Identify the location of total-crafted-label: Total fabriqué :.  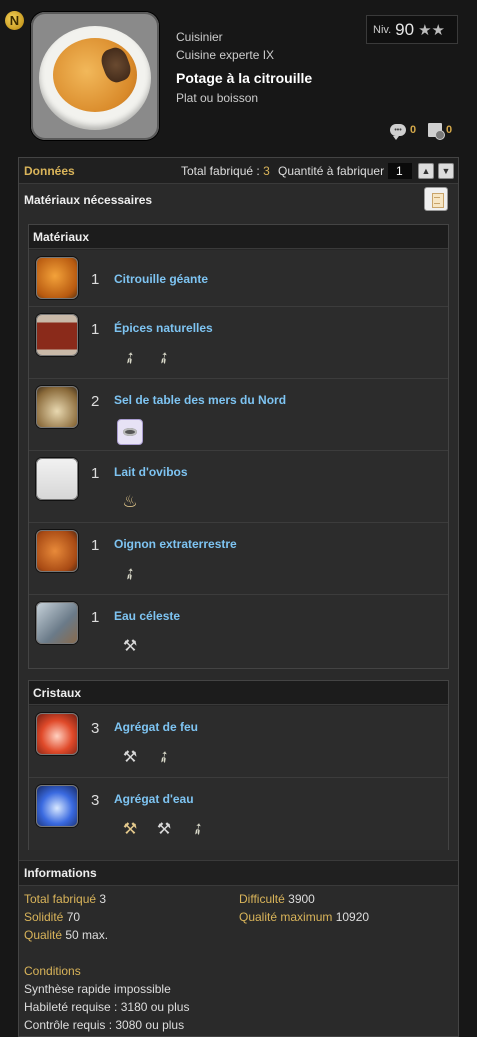
(220, 171).